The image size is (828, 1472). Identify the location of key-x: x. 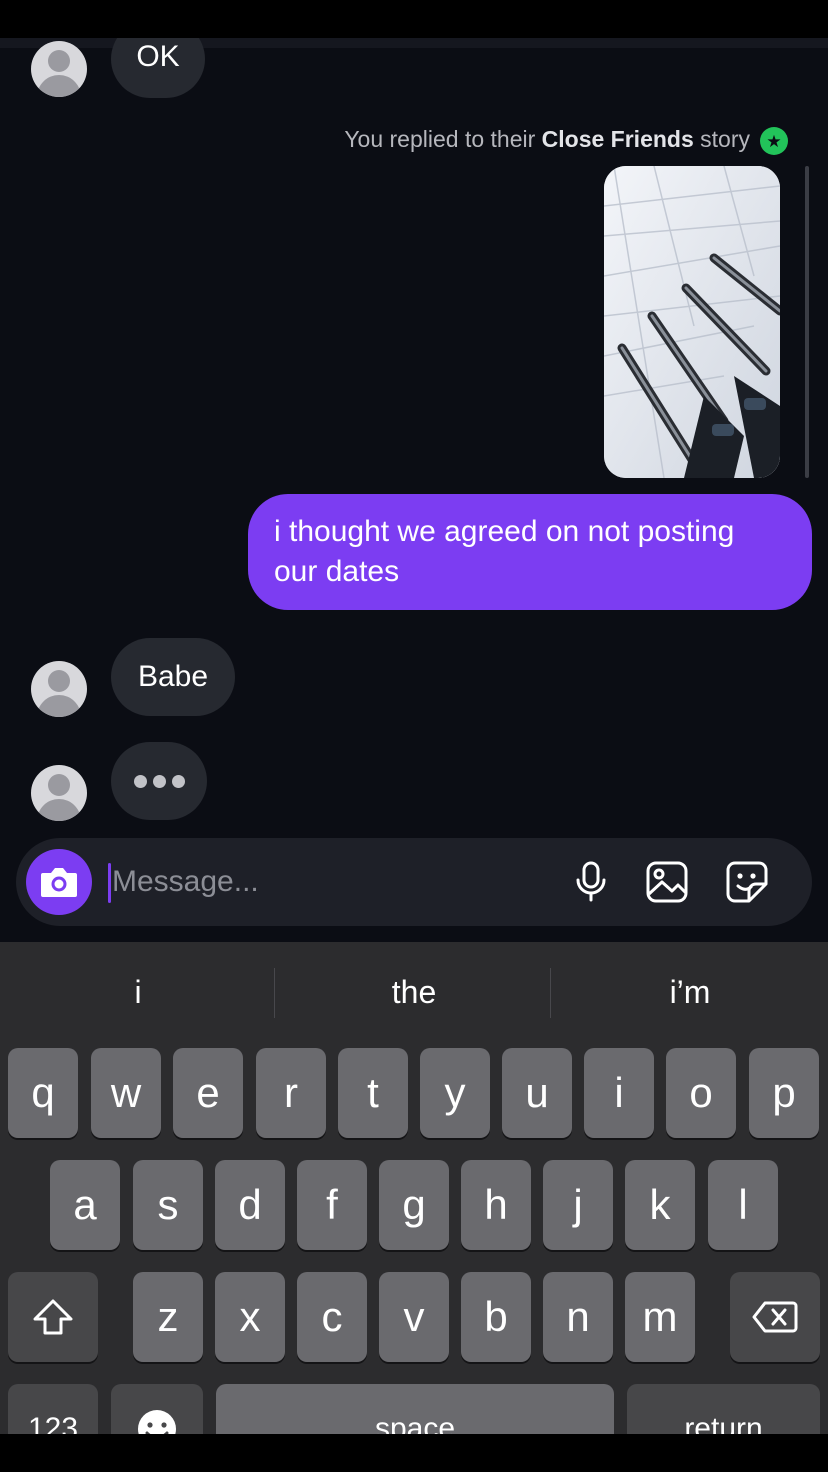
(250, 1317).